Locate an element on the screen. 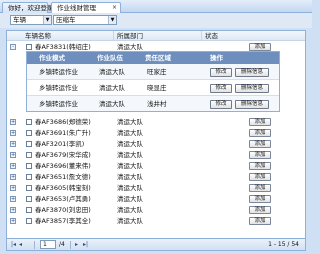 Image resolution: width=320 pixels, height=254 pixels. grid-header: 车辆名称 所属部门 状态 is located at coordinates (156, 36).